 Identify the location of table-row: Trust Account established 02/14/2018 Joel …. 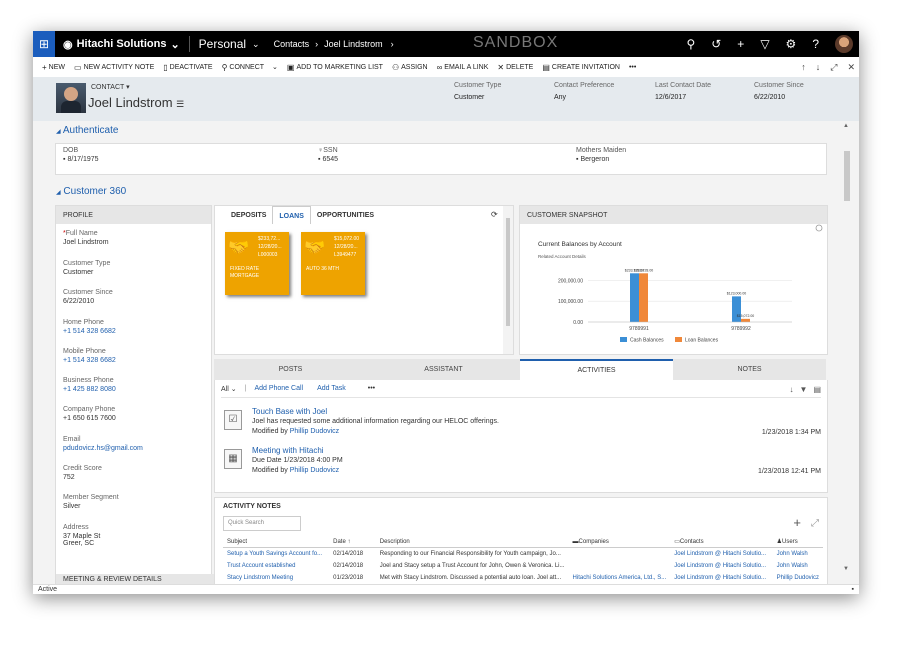
(523, 566).